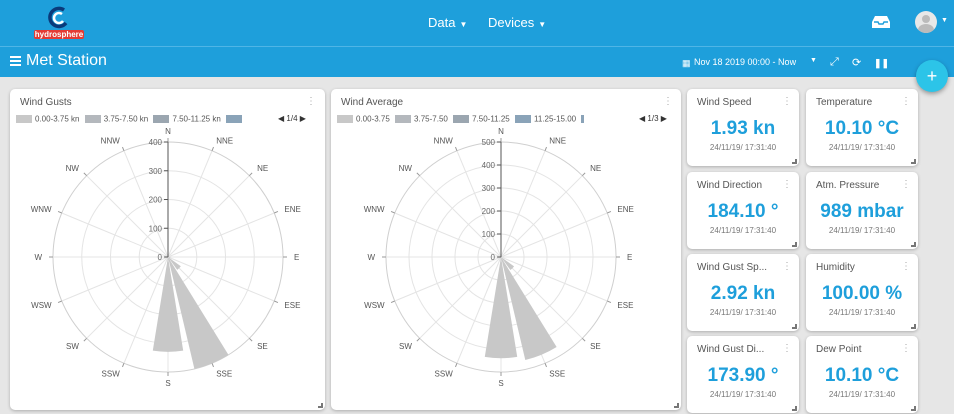  I want to click on radial-tick-label: 400, so click(489, 165).